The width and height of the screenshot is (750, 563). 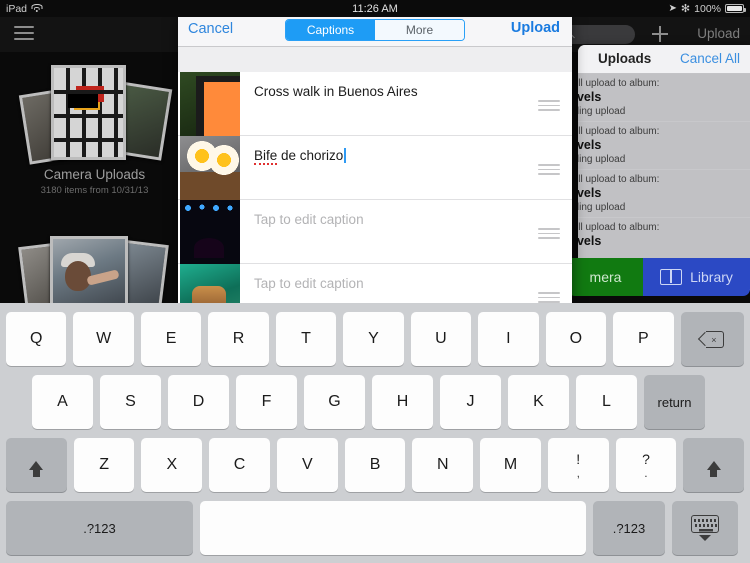 I want to click on key-o: O, so click(x=576, y=339).